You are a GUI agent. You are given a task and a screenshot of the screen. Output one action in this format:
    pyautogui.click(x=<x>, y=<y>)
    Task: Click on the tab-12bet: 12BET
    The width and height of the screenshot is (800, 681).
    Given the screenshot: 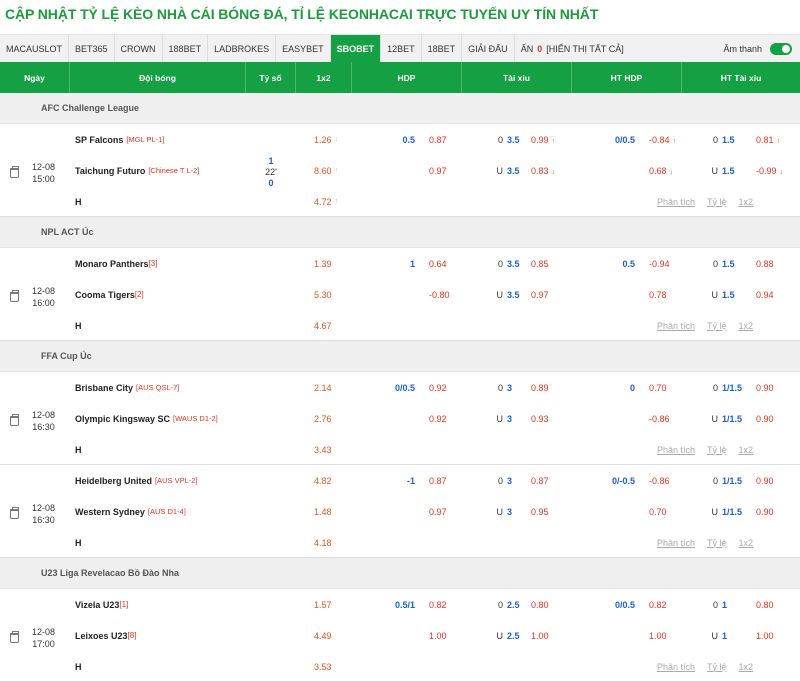 What is the action you would take?
    pyautogui.click(x=401, y=48)
    